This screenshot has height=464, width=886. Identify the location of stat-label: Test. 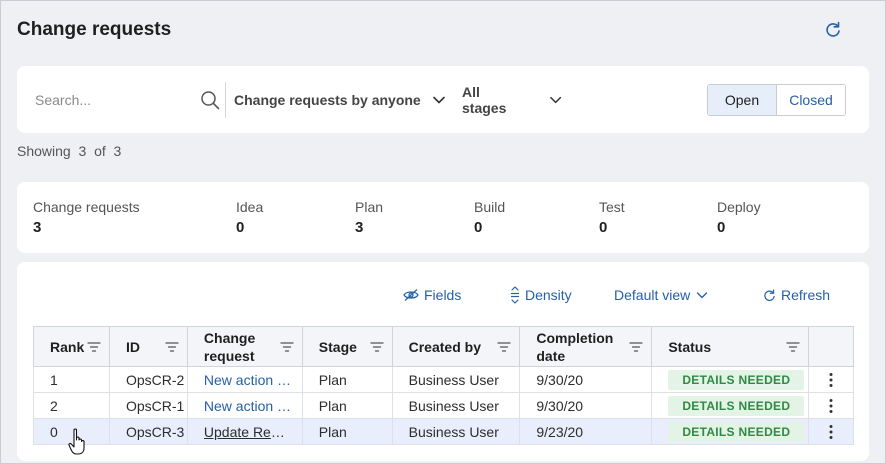
(612, 207).